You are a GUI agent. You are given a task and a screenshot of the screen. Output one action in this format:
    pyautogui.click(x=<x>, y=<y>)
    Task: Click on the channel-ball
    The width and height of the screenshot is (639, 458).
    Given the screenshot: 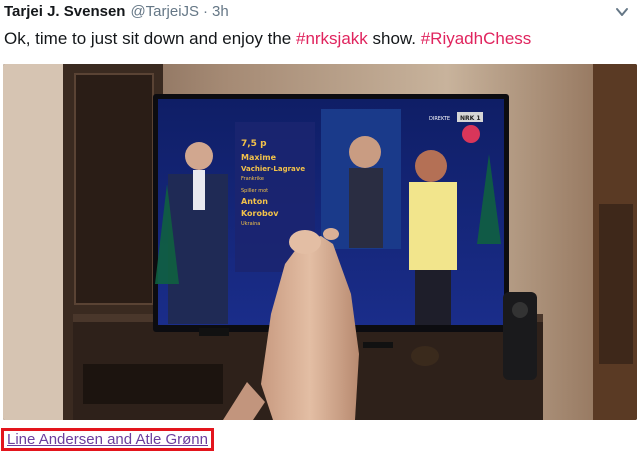 What is the action you would take?
    pyautogui.click(x=471, y=134)
    